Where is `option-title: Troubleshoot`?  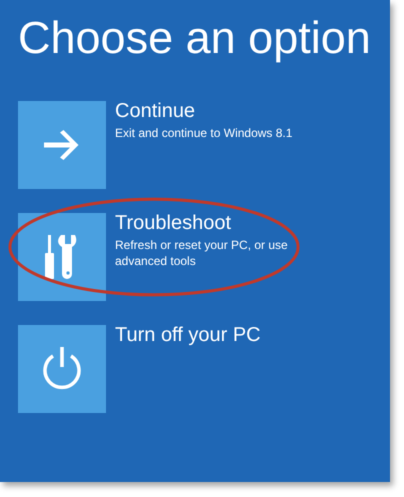
option-title: Troubleshoot is located at coordinates (215, 223).